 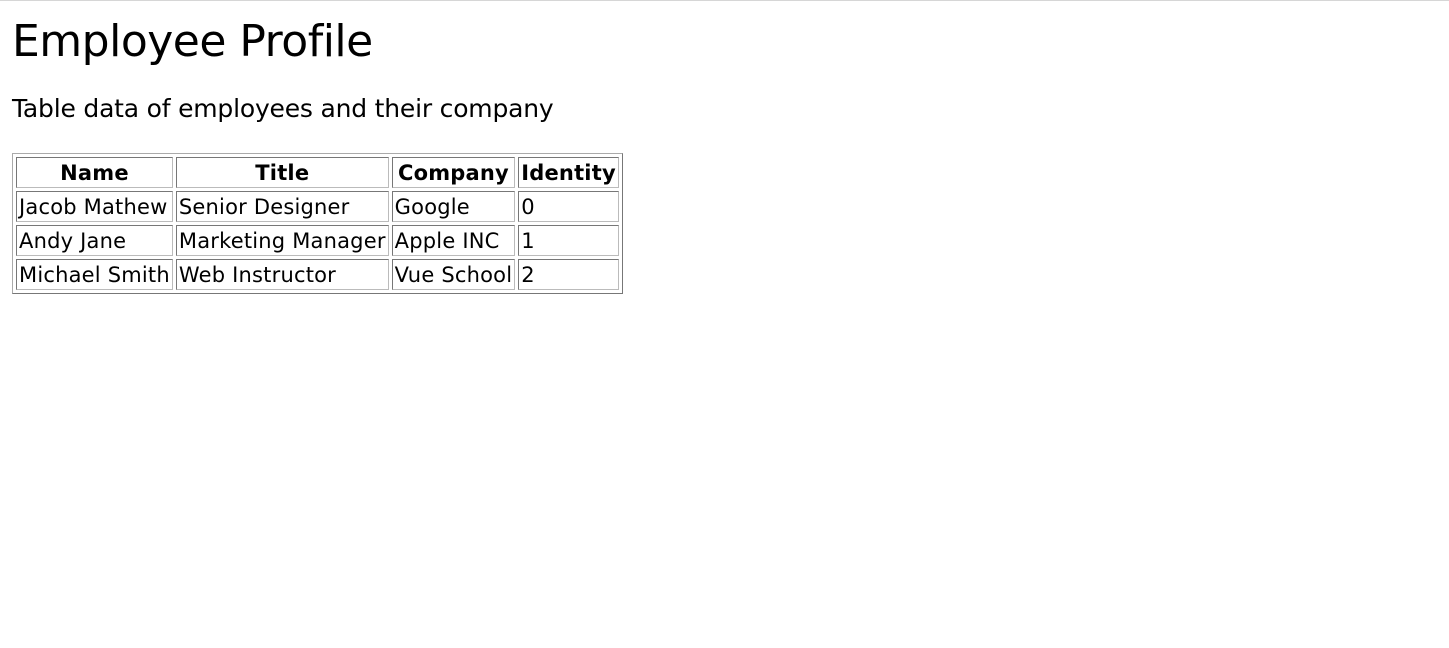 What do you see at coordinates (453, 206) in the screenshot?
I see `cell-company: Google` at bounding box center [453, 206].